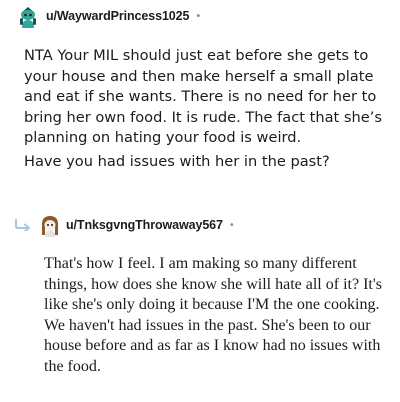  I want to click on reply-arrow-icon, so click(23, 225).